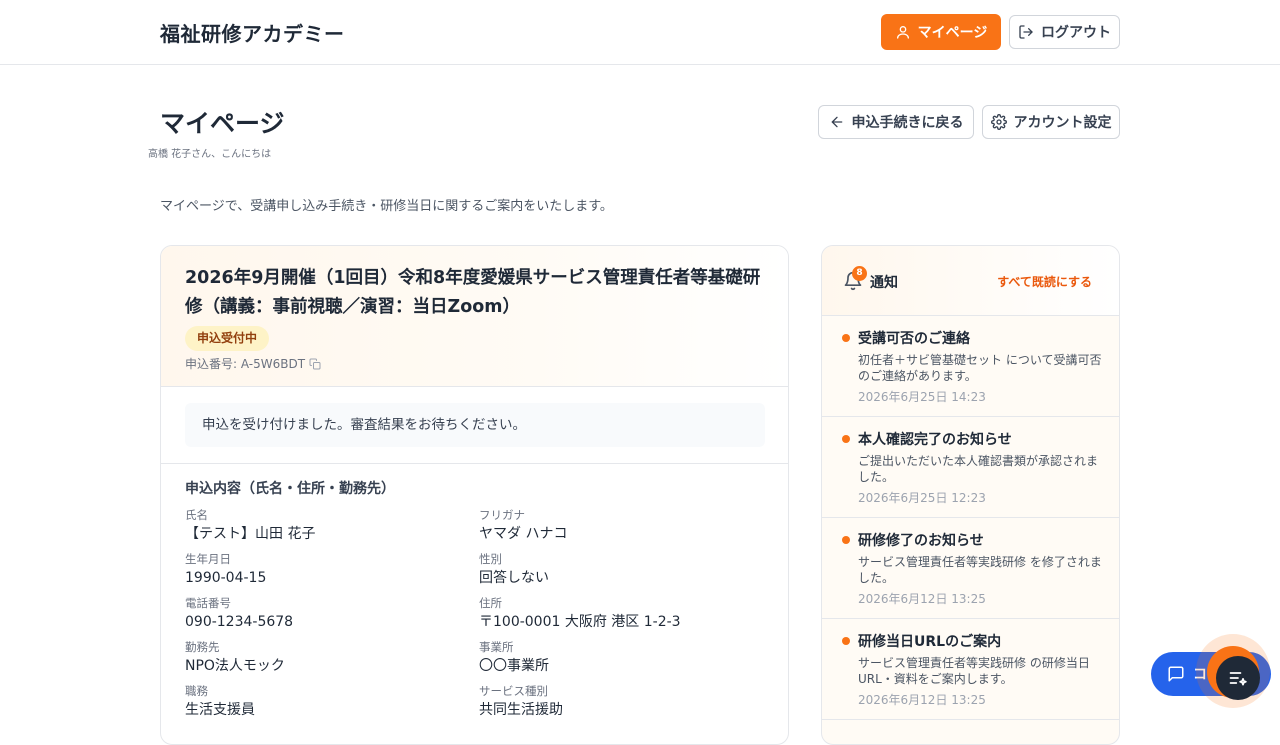 This screenshot has width=1280, height=745. Describe the element at coordinates (902, 32) in the screenshot. I see `user-icon` at that location.